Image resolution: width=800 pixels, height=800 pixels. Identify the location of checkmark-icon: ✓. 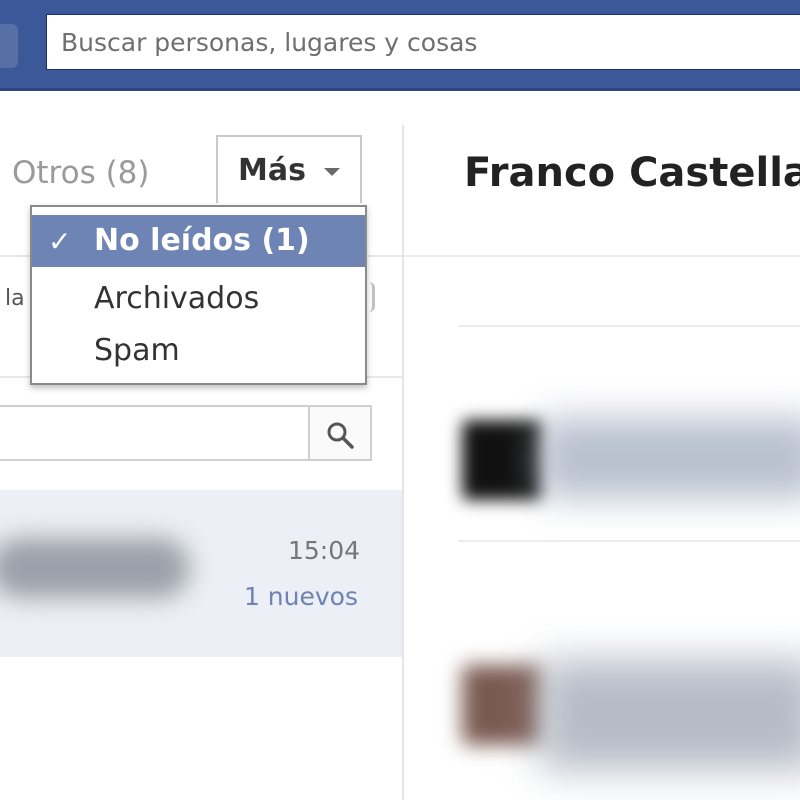
(60, 241).